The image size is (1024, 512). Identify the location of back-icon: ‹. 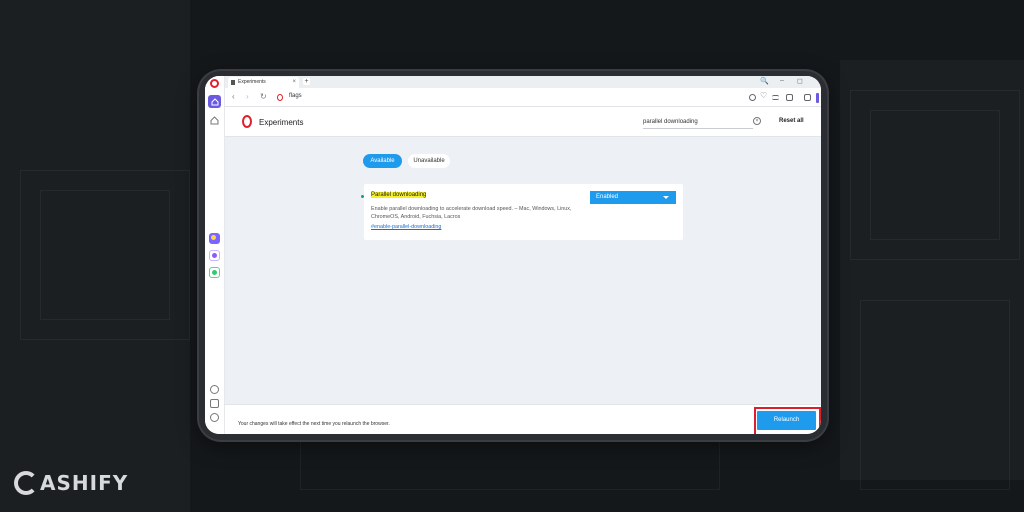
(233, 96).